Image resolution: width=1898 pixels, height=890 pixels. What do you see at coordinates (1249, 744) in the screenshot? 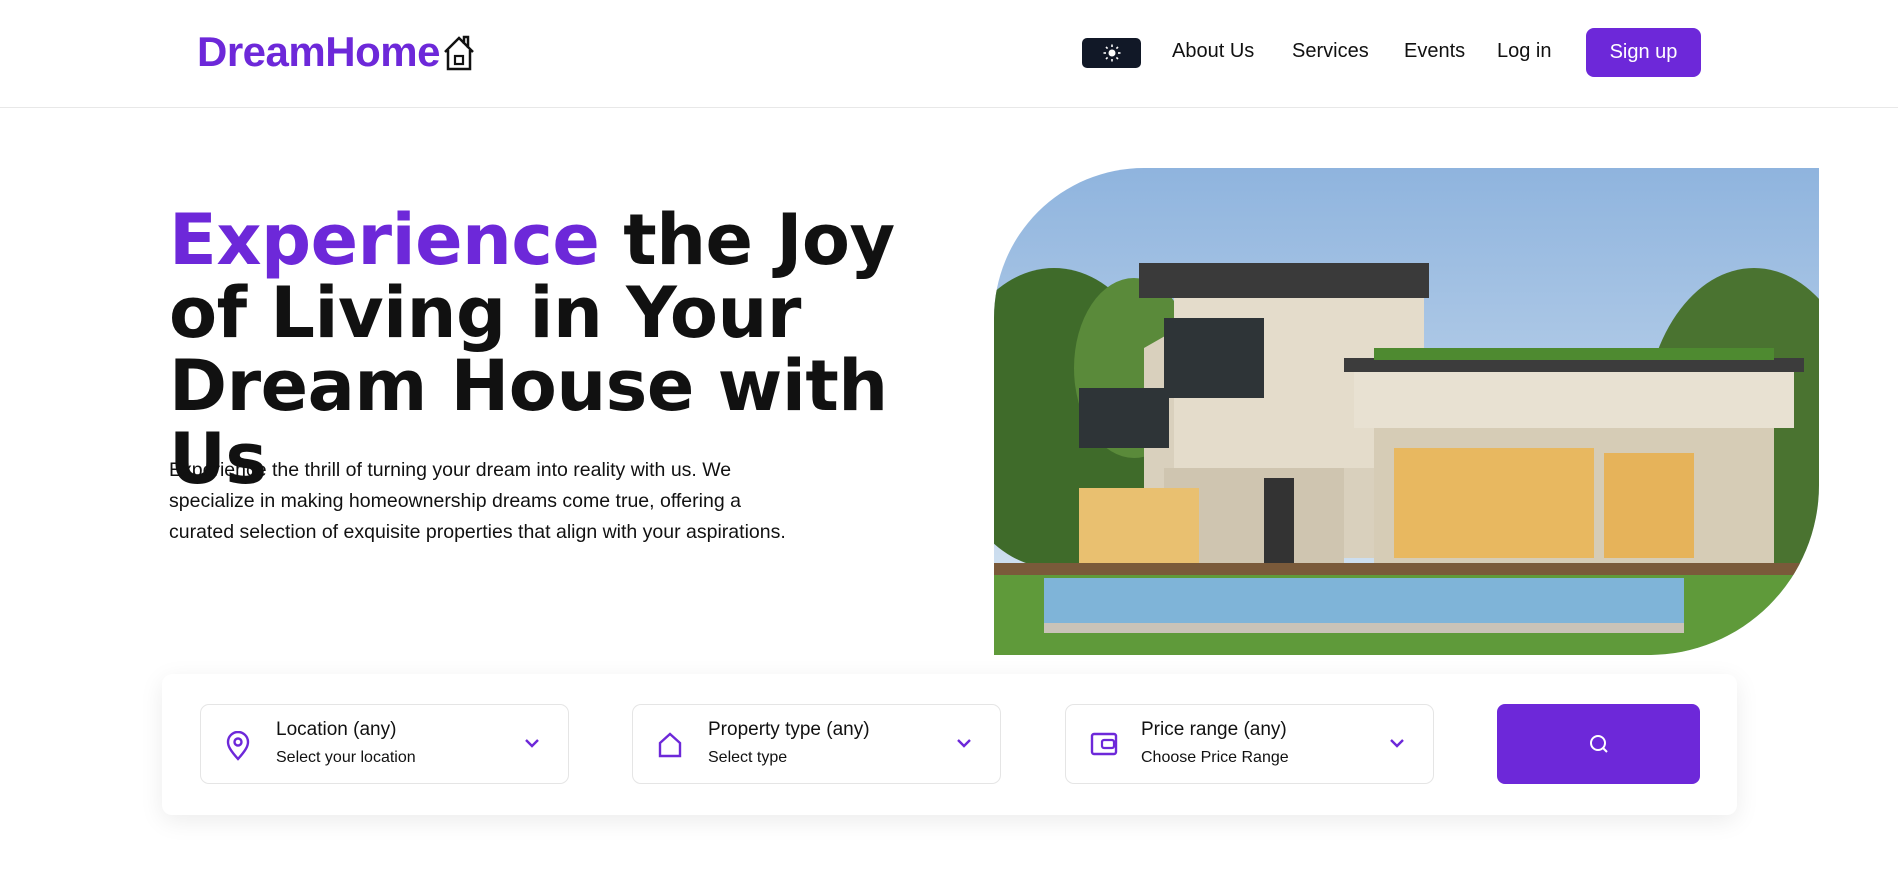
I see `price-range-dropdown: Price range (any) Choose Price Range` at bounding box center [1249, 744].